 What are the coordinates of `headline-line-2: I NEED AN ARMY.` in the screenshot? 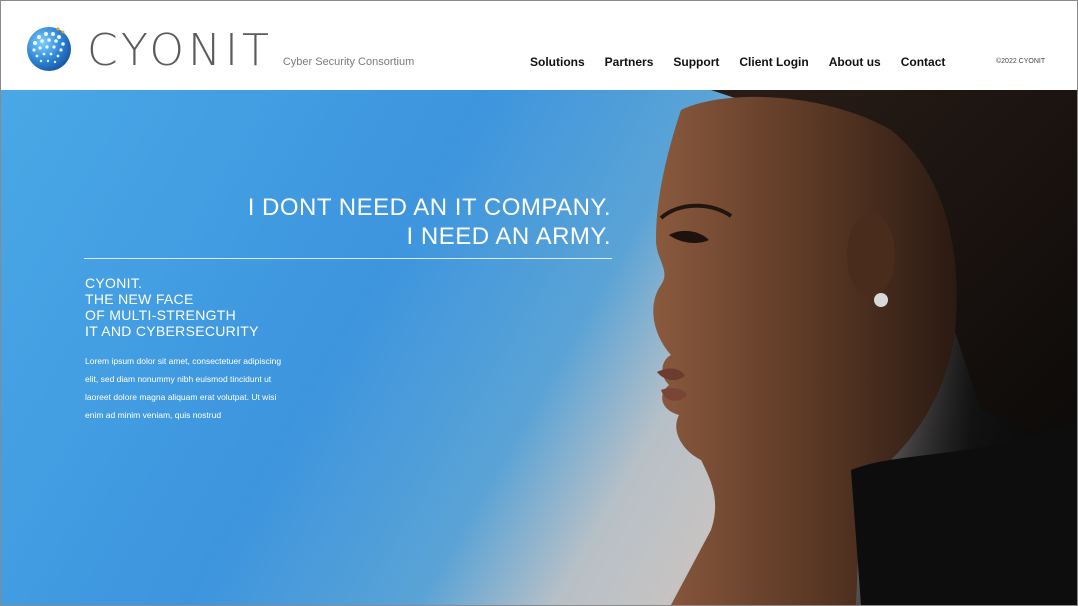 It's located at (508, 236).